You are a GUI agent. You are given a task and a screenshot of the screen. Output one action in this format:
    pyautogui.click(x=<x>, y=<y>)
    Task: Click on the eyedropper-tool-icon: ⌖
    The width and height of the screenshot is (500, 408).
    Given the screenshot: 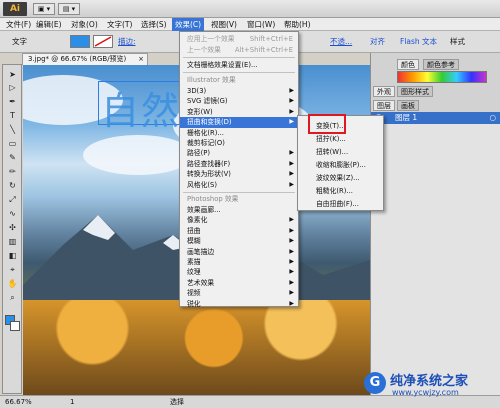 What is the action you would take?
    pyautogui.click(x=12, y=269)
    